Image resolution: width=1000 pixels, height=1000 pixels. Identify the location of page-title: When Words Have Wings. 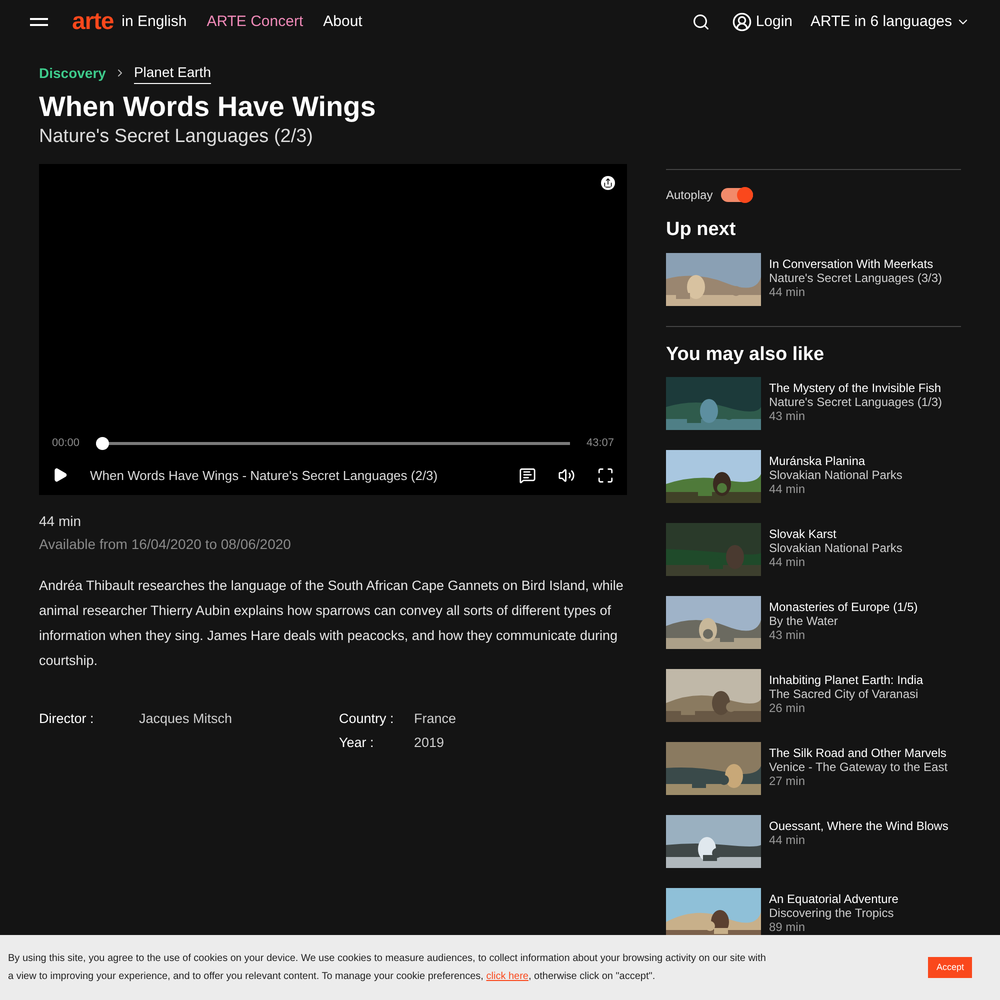
(208, 107).